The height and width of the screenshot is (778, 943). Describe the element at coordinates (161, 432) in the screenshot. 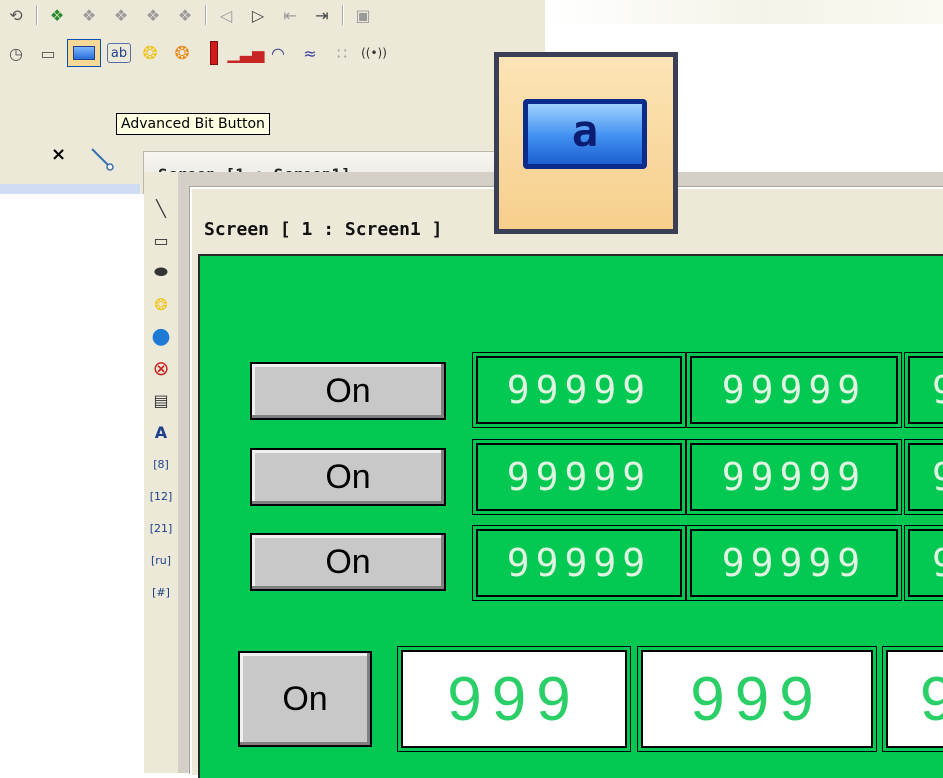

I see `text-icon: A` at that location.